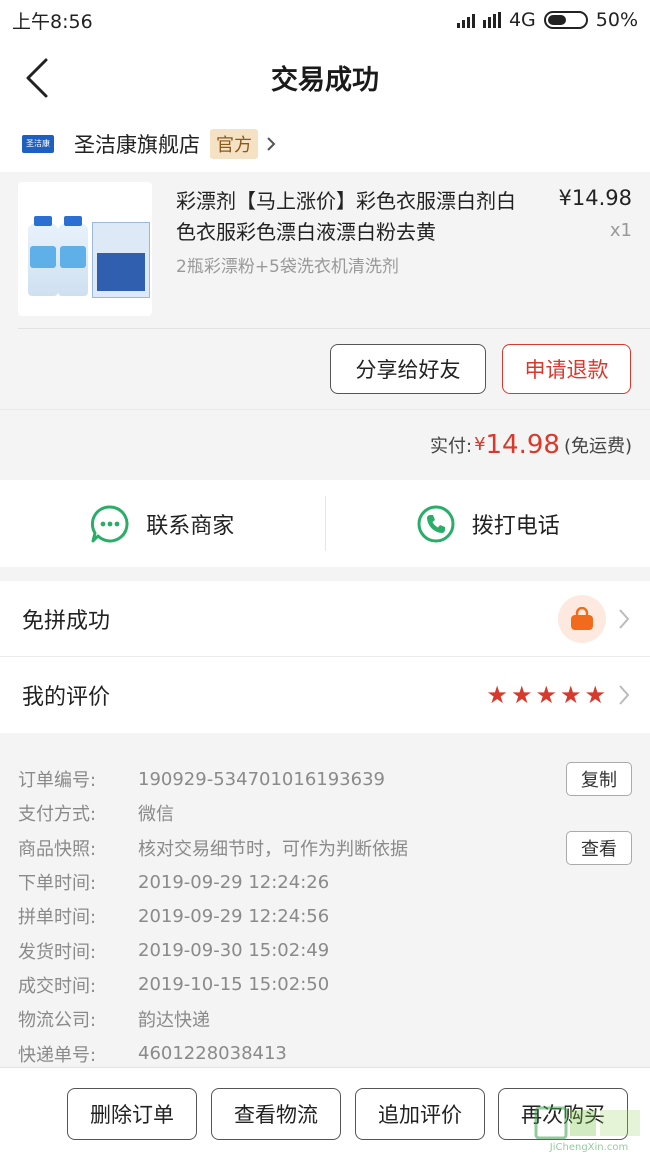 This screenshot has width=650, height=1155. Describe the element at coordinates (325, 20) in the screenshot. I see `status-bar: 上午8:56 4G 50%` at that location.